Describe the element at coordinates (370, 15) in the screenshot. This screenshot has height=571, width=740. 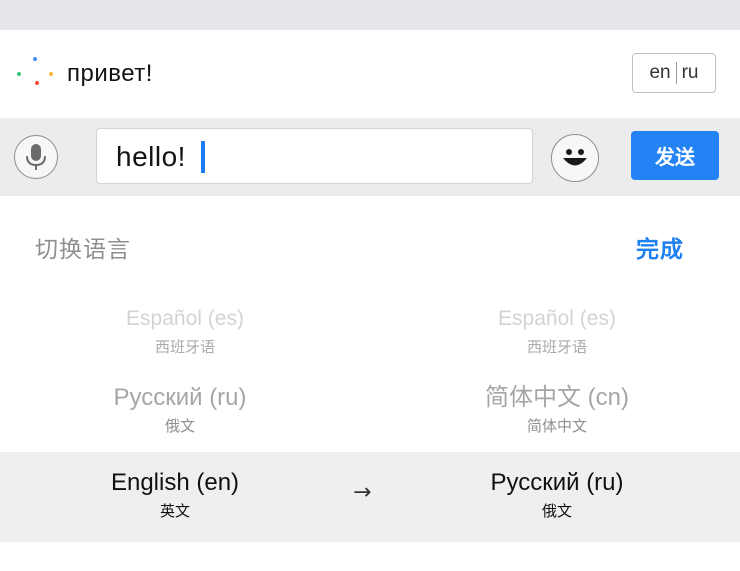
I see `window-top-bar` at that location.